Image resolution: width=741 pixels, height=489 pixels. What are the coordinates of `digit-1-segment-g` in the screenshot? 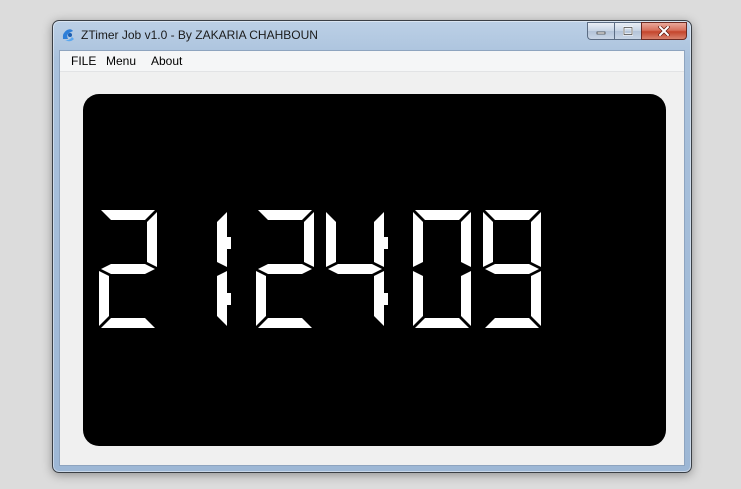 It's located at (128, 269).